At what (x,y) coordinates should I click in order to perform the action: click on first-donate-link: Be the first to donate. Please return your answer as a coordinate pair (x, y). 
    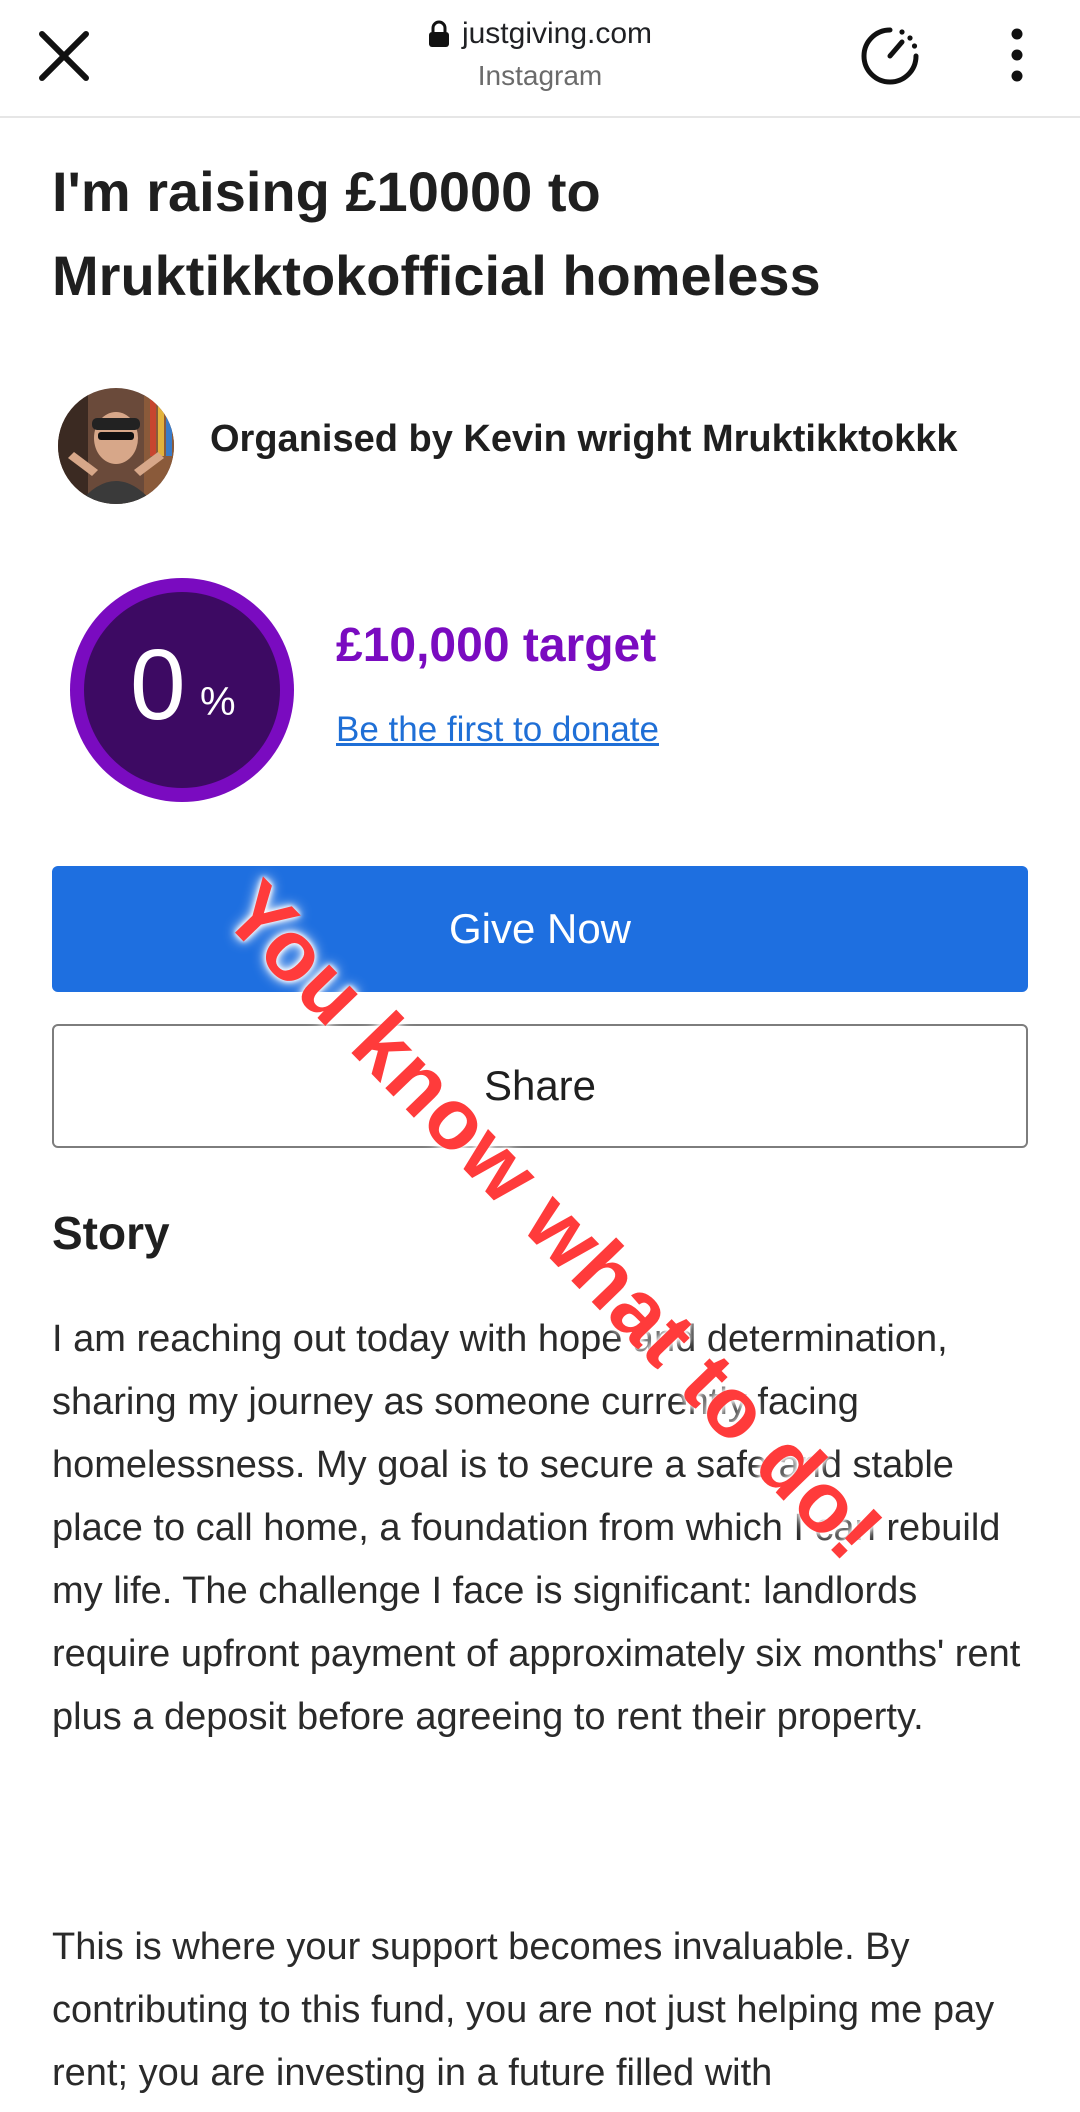
    Looking at the image, I should click on (497, 730).